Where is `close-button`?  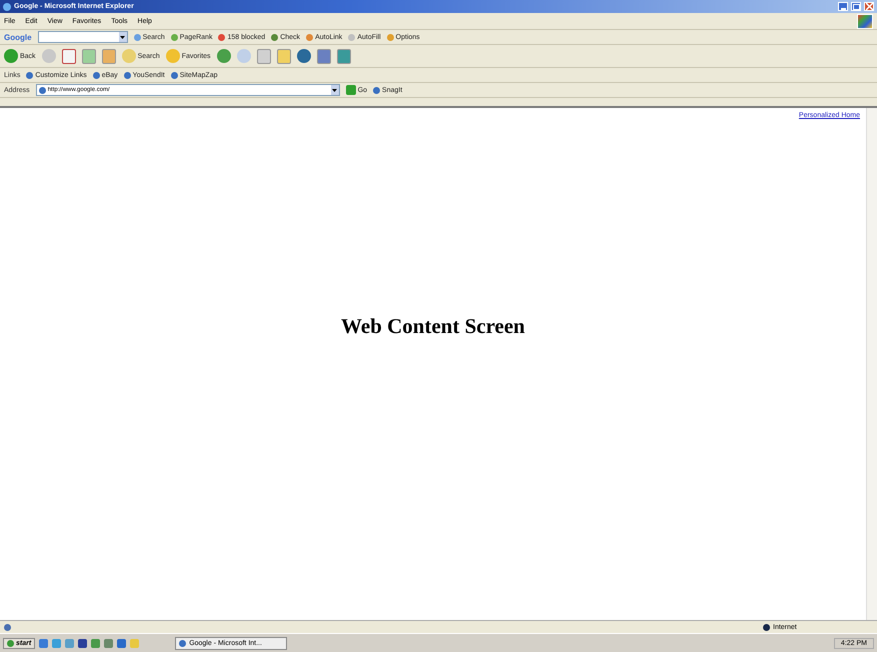
close-button is located at coordinates (869, 6).